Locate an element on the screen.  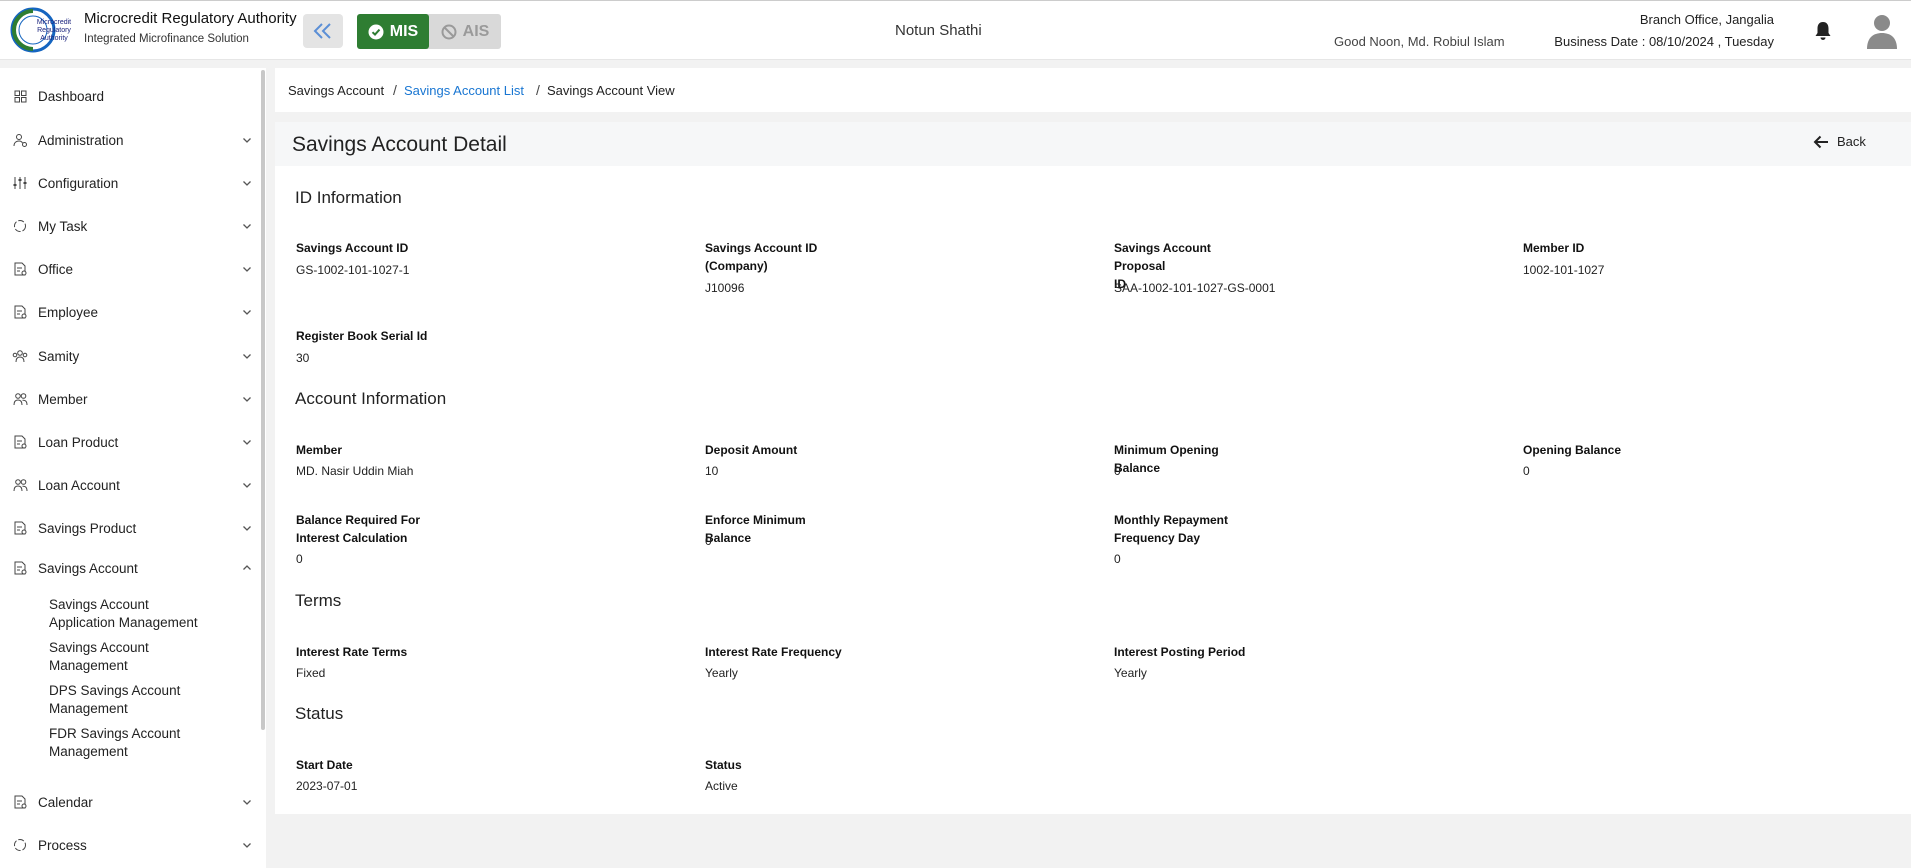
sidebar-item-label: Savings Account is located at coordinates (88, 568).